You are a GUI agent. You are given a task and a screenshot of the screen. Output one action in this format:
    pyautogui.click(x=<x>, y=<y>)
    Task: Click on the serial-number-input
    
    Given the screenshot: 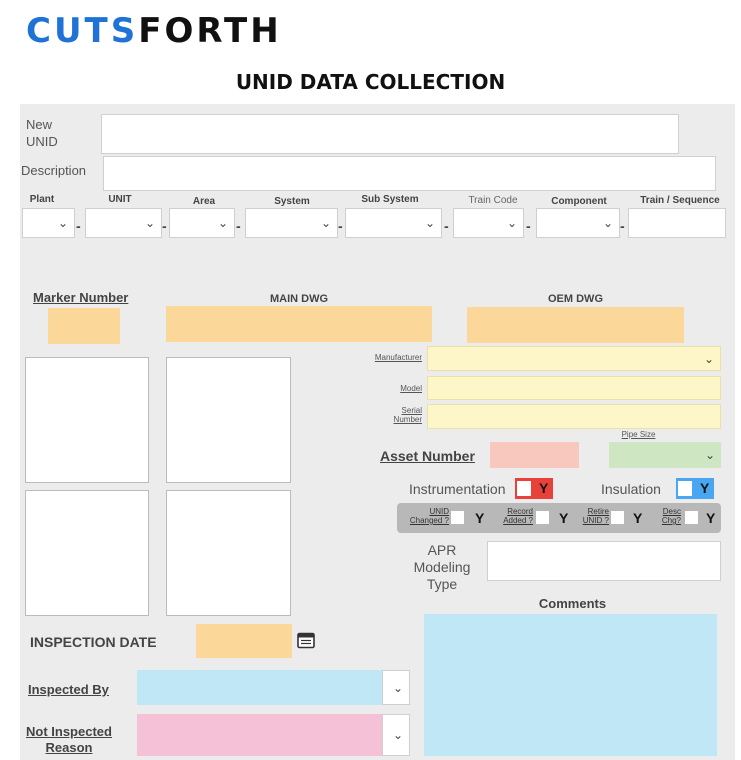 What is the action you would take?
    pyautogui.click(x=574, y=416)
    